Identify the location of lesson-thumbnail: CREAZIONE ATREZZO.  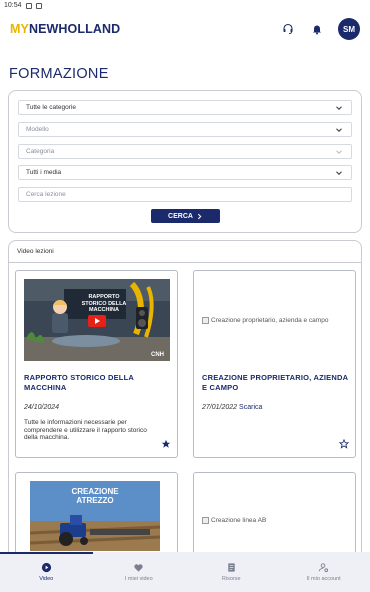
(95, 516).